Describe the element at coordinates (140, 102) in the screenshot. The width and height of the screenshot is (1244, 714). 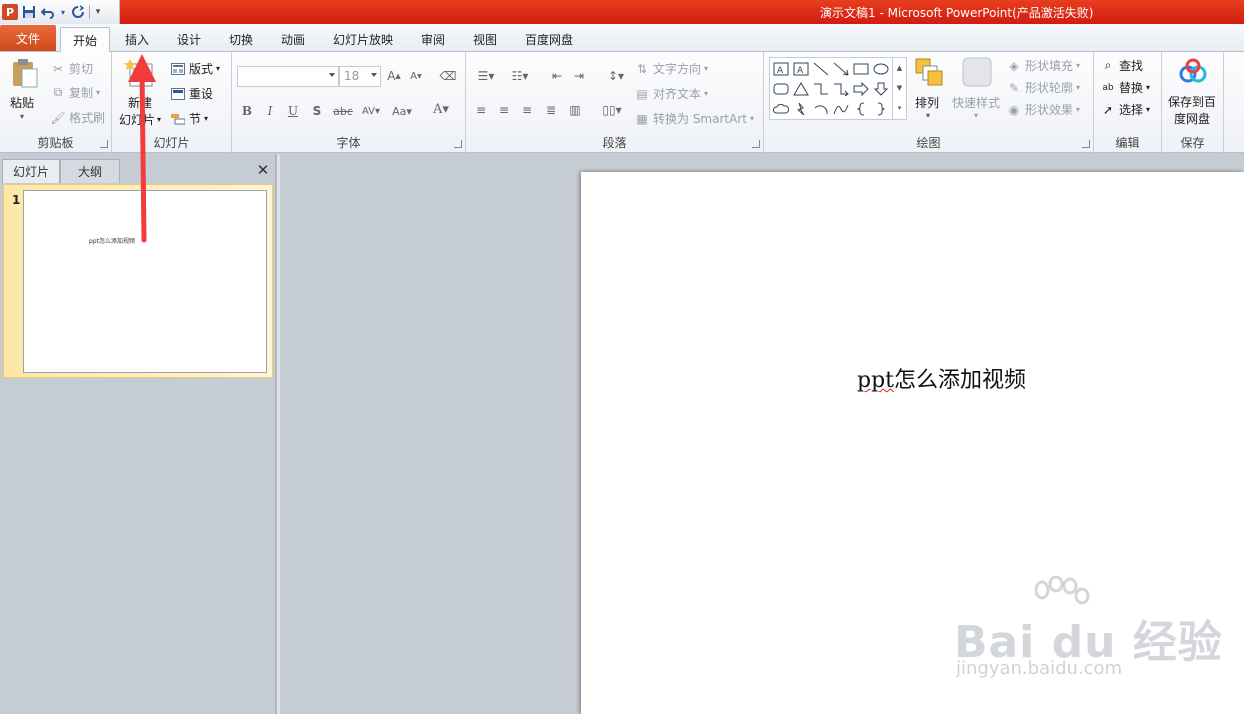
I see `new-slide-label-line1: 新建` at that location.